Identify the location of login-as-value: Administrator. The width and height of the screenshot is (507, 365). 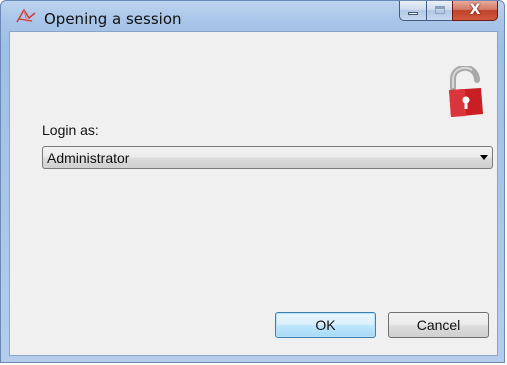
(88, 158).